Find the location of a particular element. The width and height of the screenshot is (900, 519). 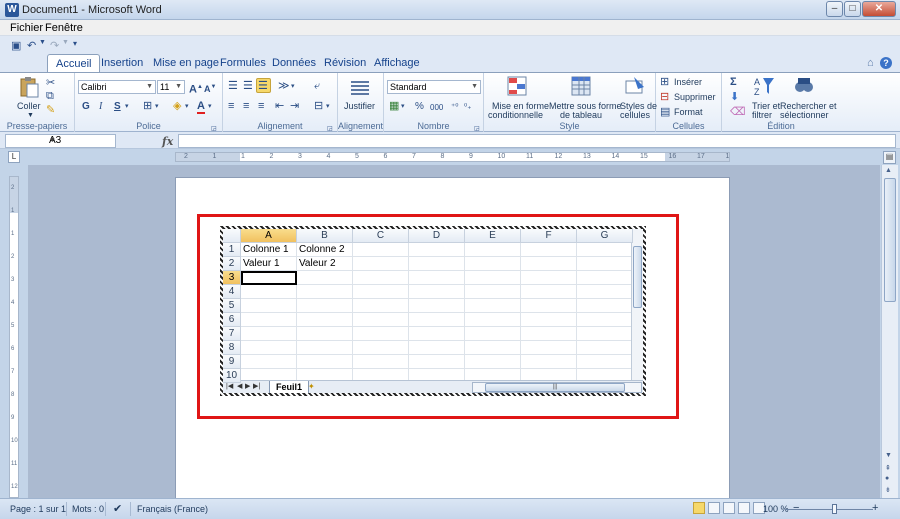

decrease-decimal-icon: ⁰₊ is located at coordinates (467, 107).